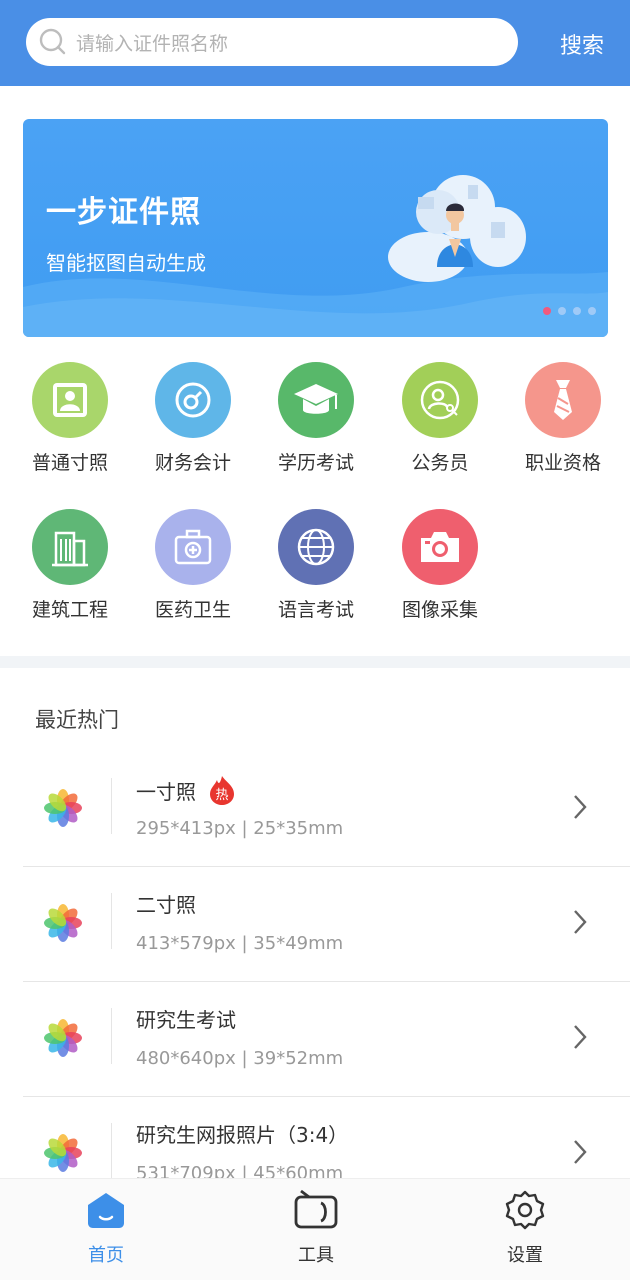 The width and height of the screenshot is (630, 1280). Describe the element at coordinates (326, 809) in the screenshot. I see `list-item: 一寸照 热 295*413px | 25*35mm` at that location.